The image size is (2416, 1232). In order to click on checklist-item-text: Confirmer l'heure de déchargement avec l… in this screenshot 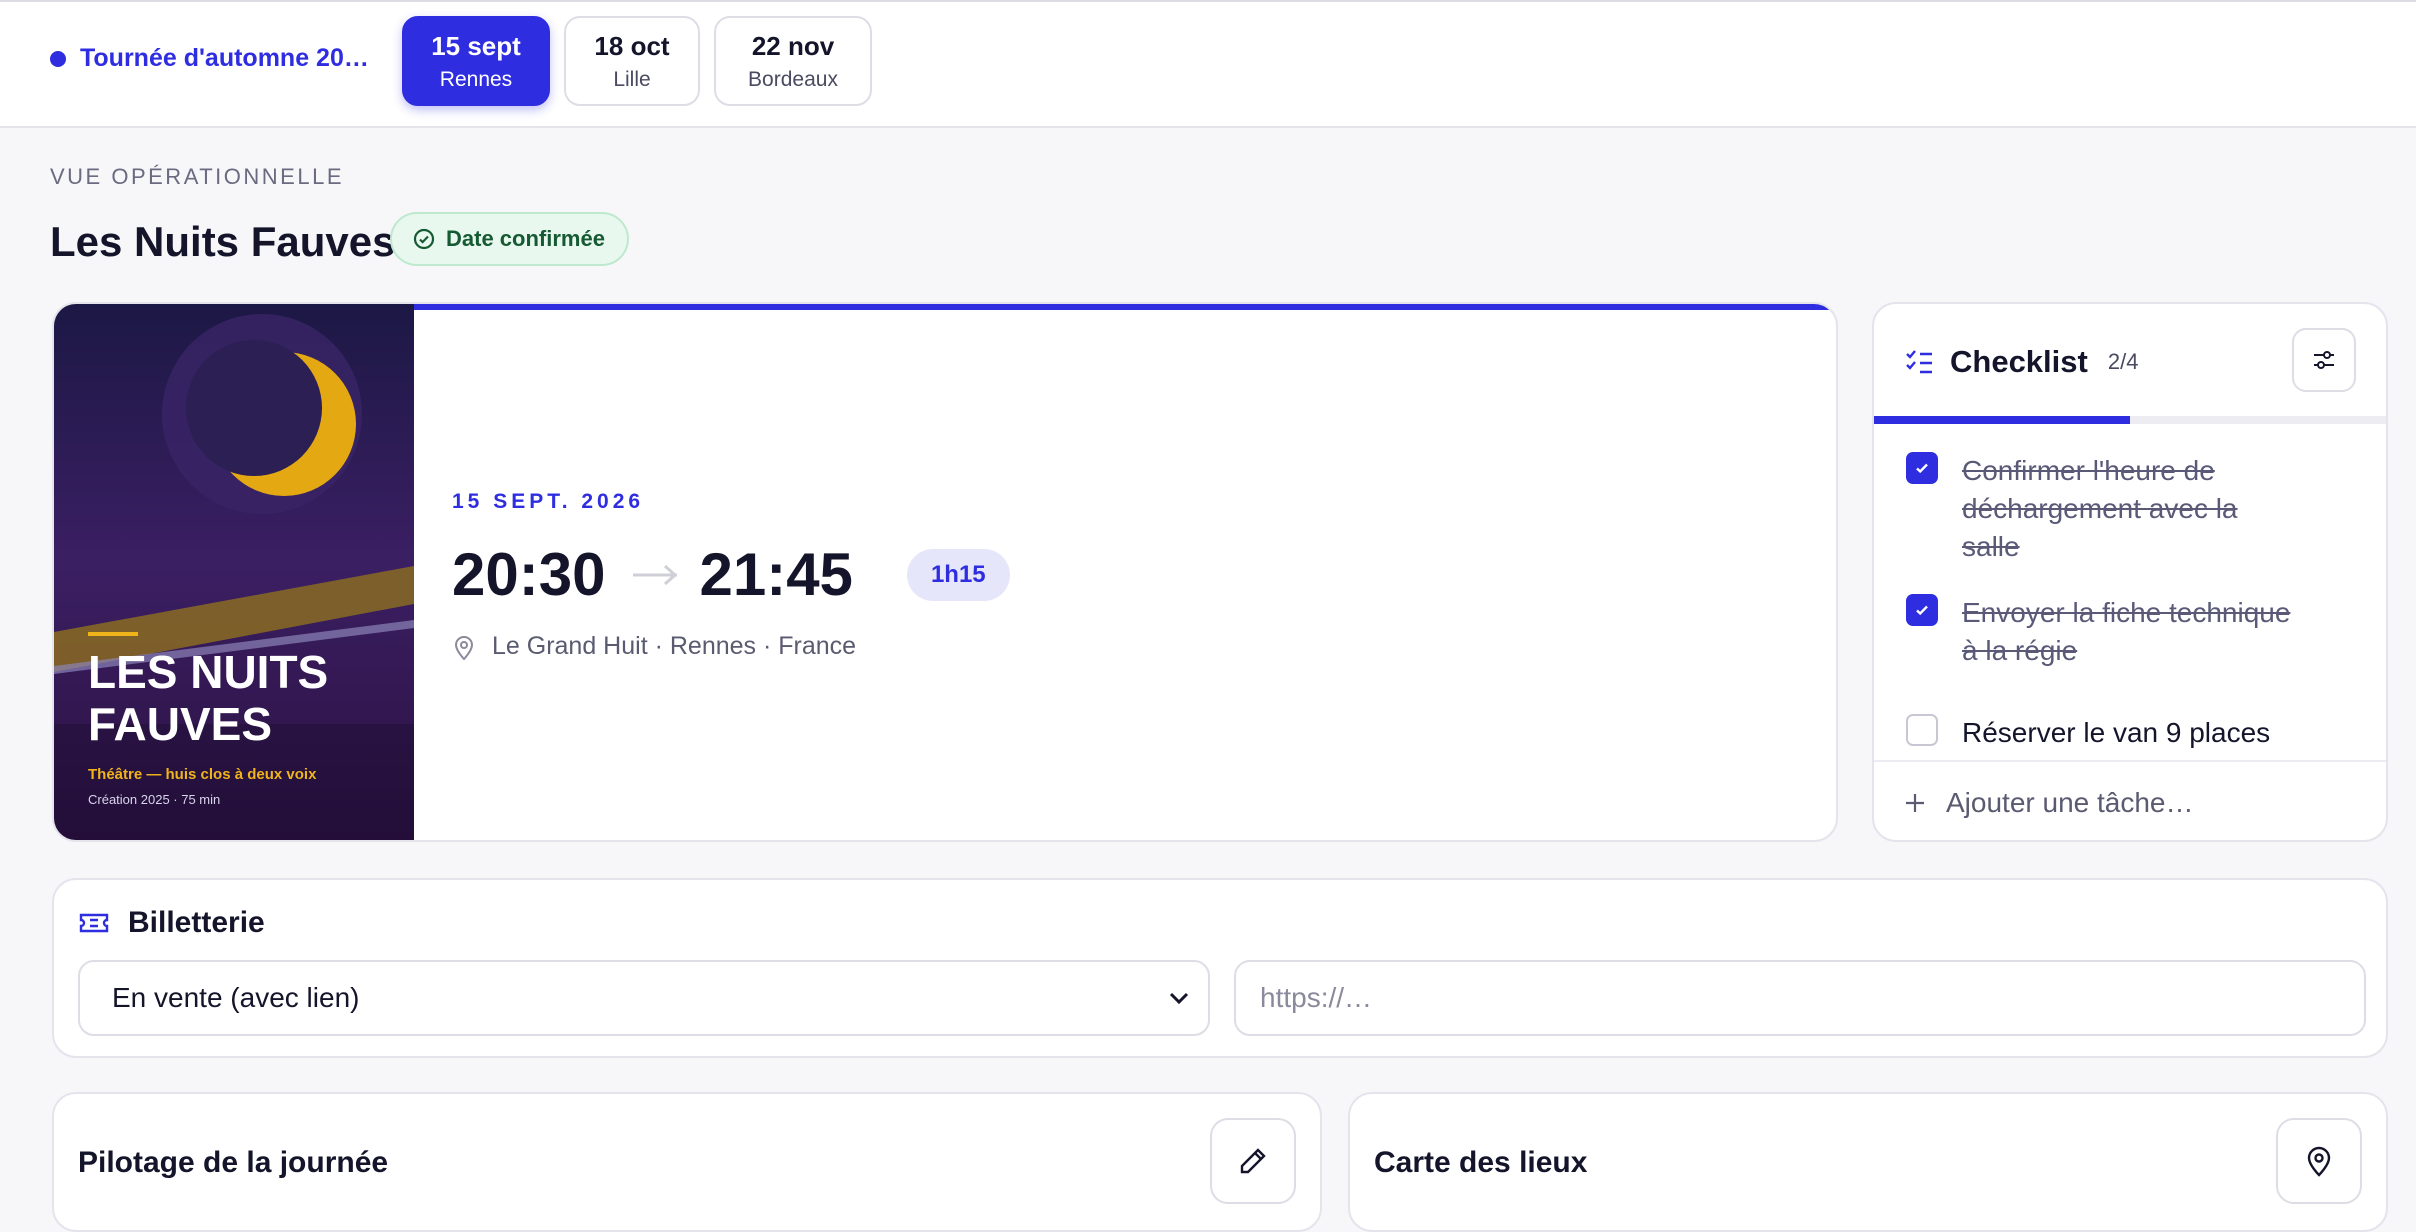, I will do `click(2100, 508)`.